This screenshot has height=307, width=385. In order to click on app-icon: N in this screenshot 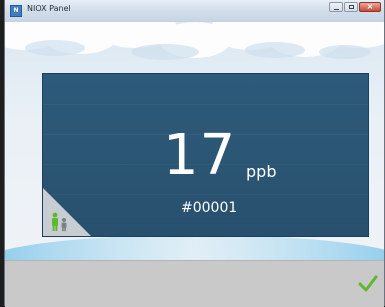, I will do `click(16, 11)`.